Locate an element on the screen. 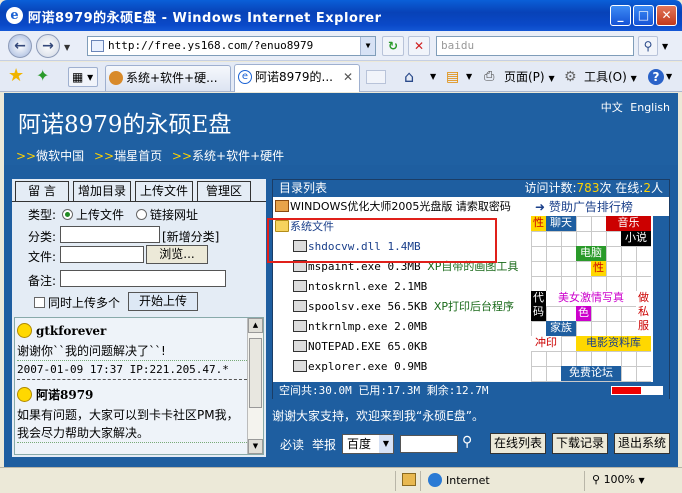  quick-tabs-button: ▦ ▾ is located at coordinates (83, 77).